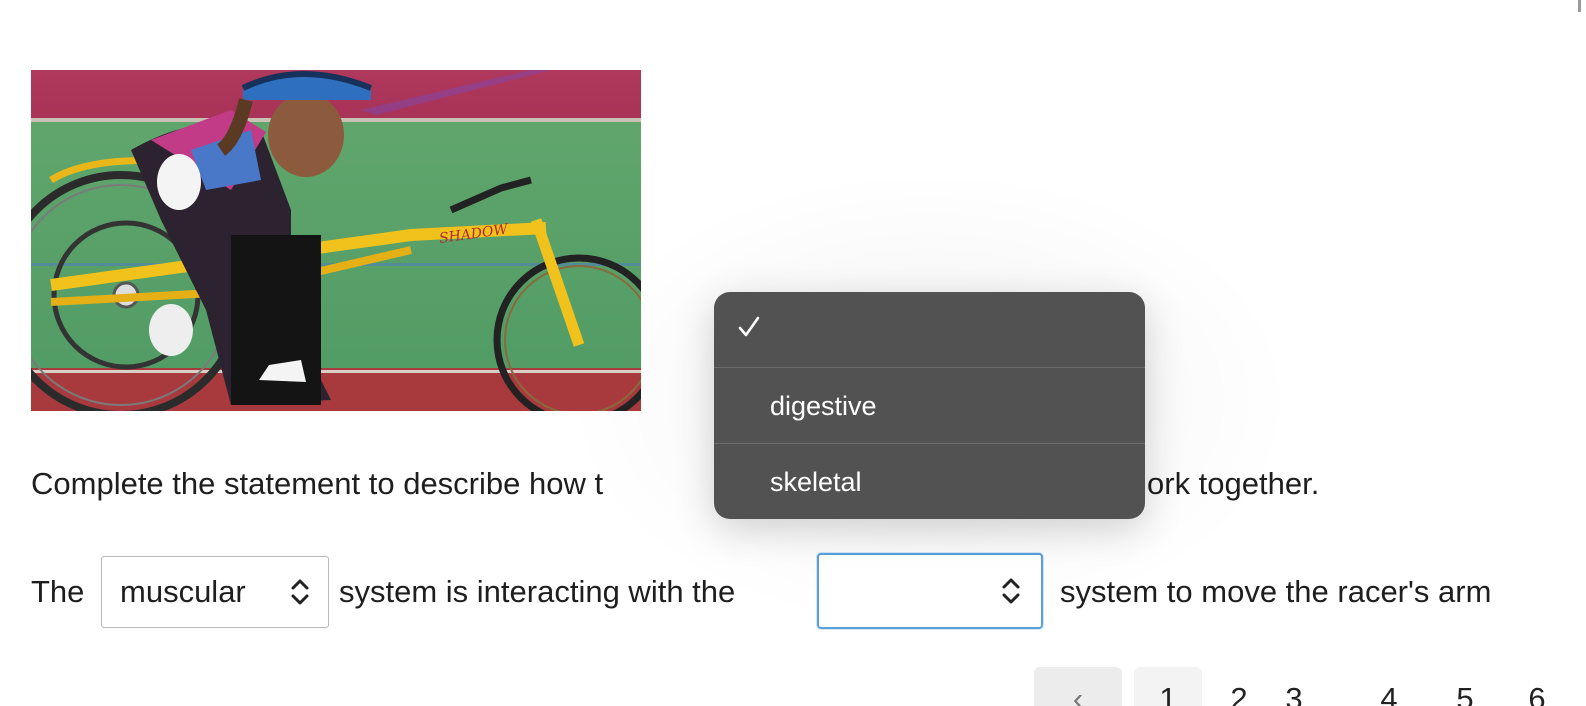 This screenshot has height=706, width=1586. What do you see at coordinates (1168, 693) in the screenshot?
I see `page-number: 1` at bounding box center [1168, 693].